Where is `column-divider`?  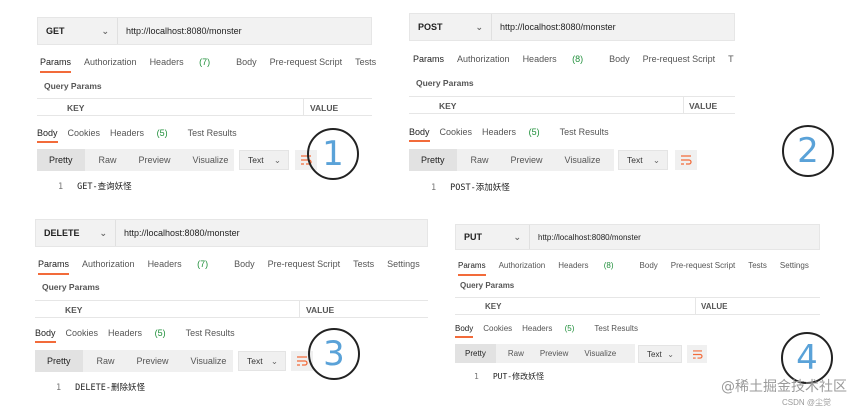 column-divider is located at coordinates (303, 107).